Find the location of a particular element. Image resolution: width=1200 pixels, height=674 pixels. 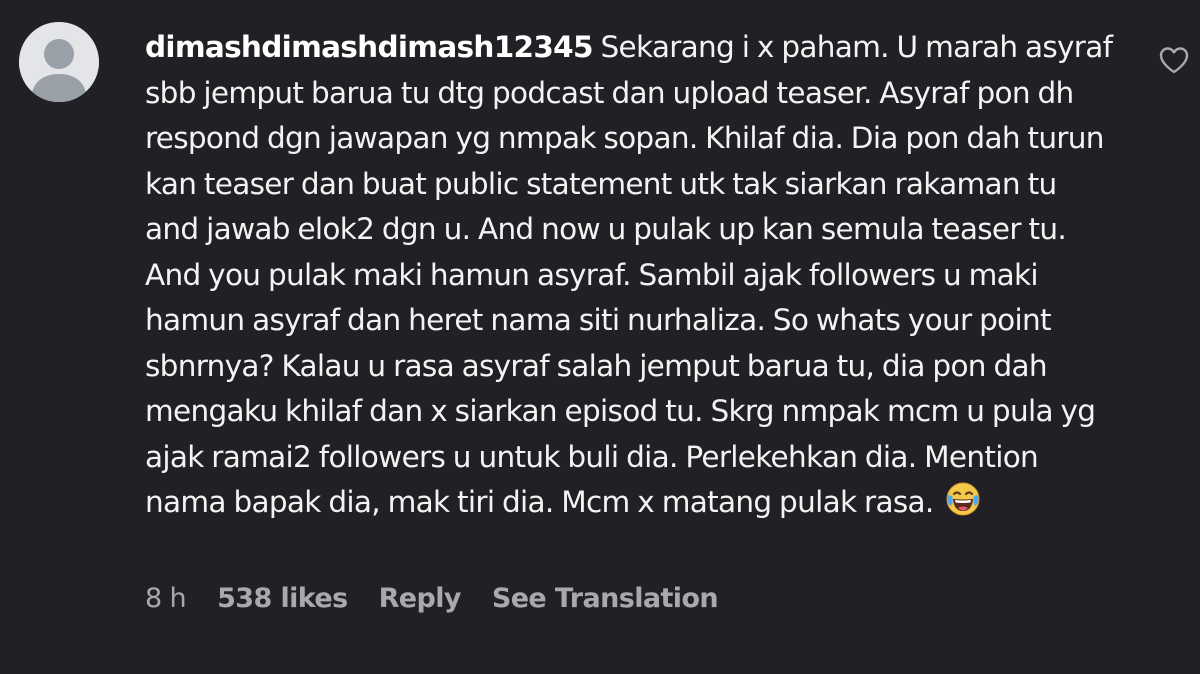

comment-meta: 8 h 538 likes Reply See Translation is located at coordinates (447, 598).